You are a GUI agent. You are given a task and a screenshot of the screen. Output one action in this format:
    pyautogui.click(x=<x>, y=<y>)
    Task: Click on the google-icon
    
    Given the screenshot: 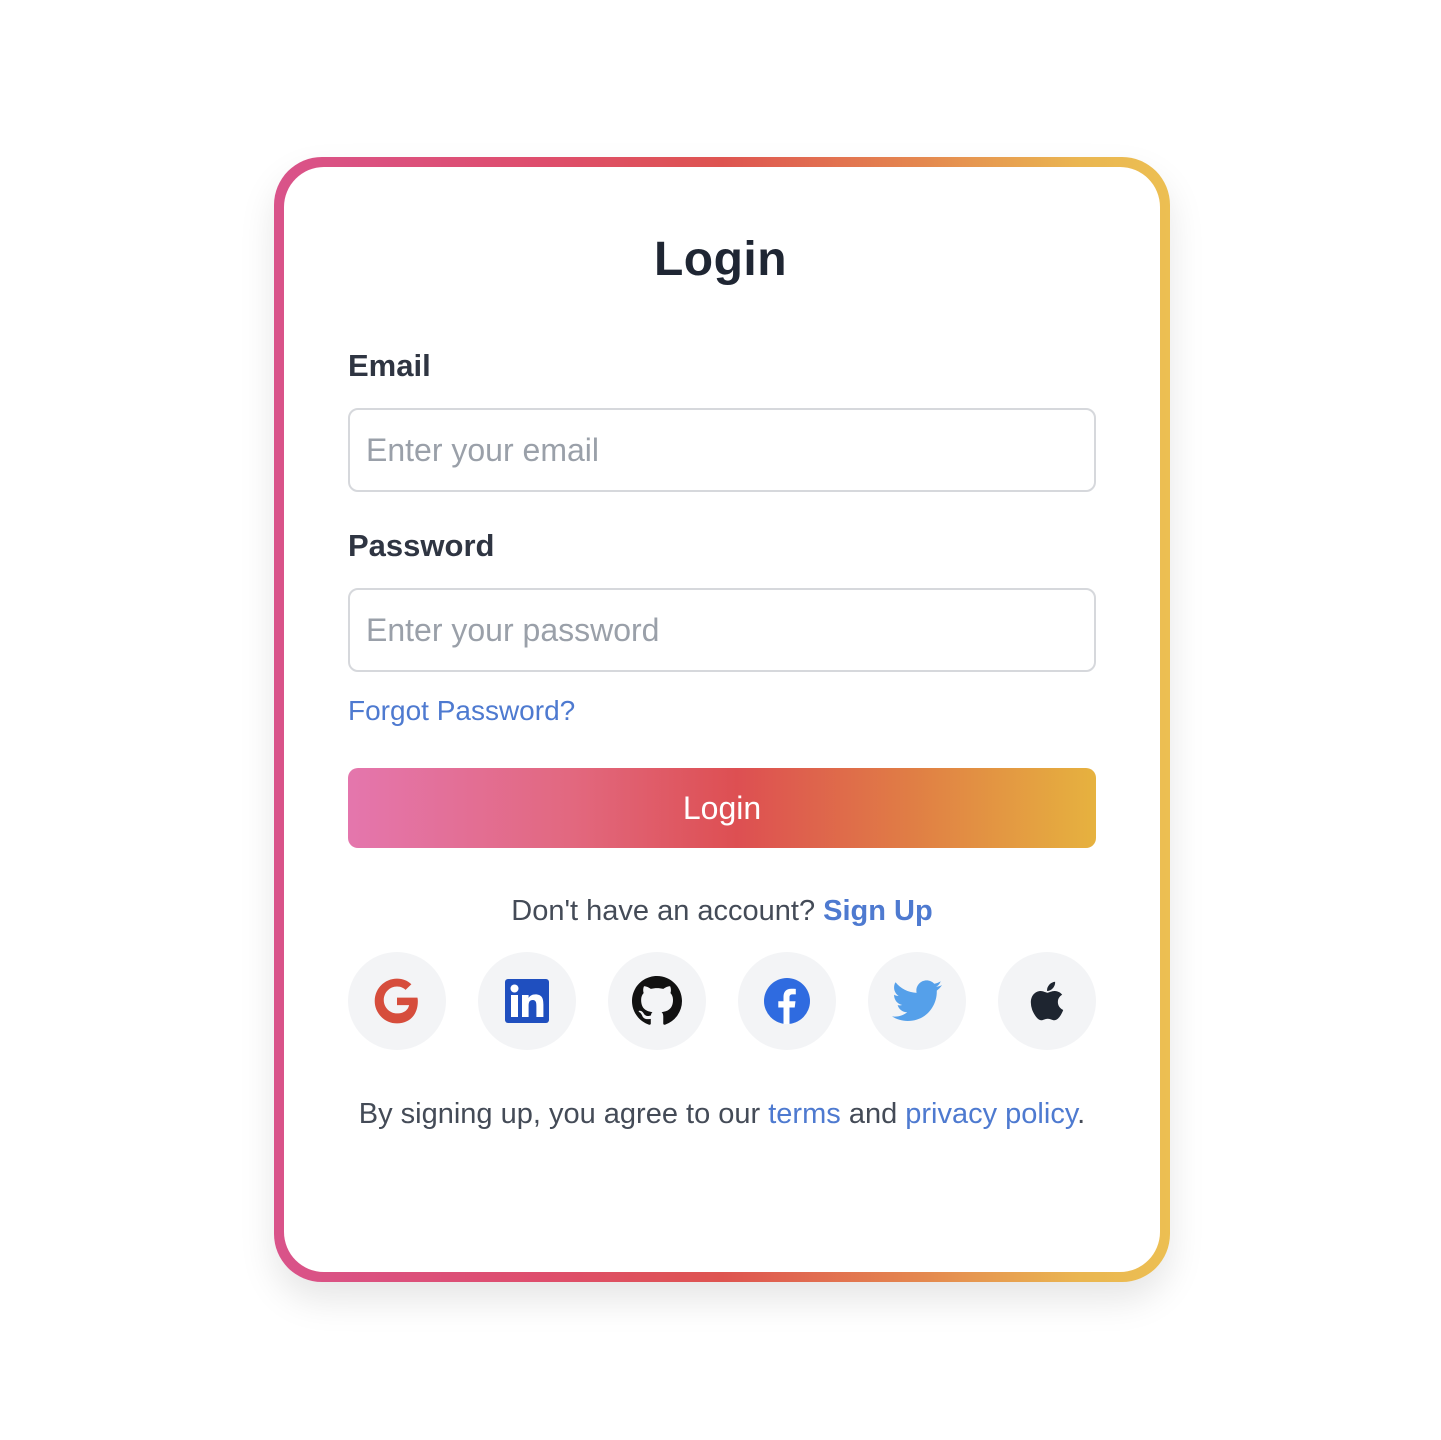 What is the action you would take?
    pyautogui.click(x=396, y=1001)
    